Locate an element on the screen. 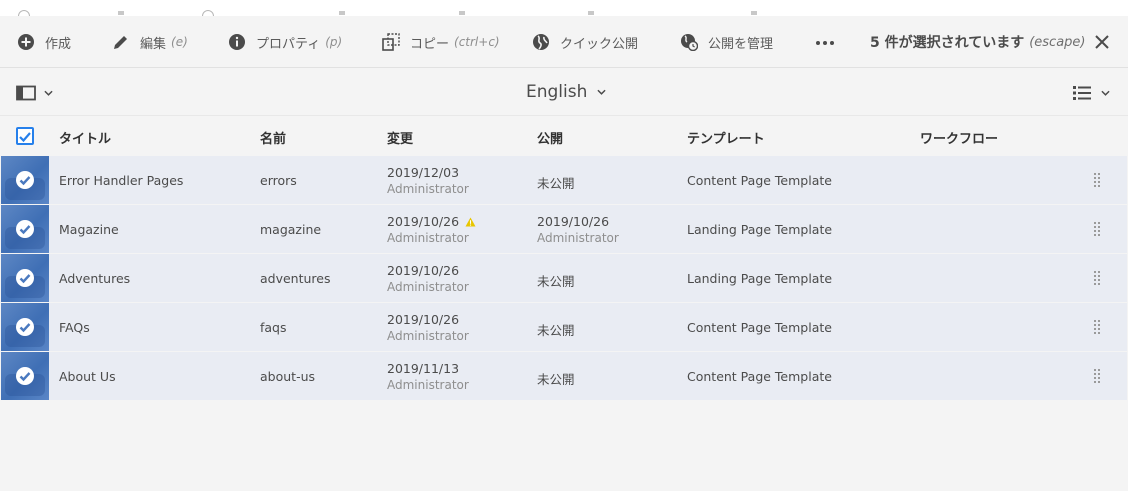 The height and width of the screenshot is (491, 1128). pencil-icon is located at coordinates (120, 42).